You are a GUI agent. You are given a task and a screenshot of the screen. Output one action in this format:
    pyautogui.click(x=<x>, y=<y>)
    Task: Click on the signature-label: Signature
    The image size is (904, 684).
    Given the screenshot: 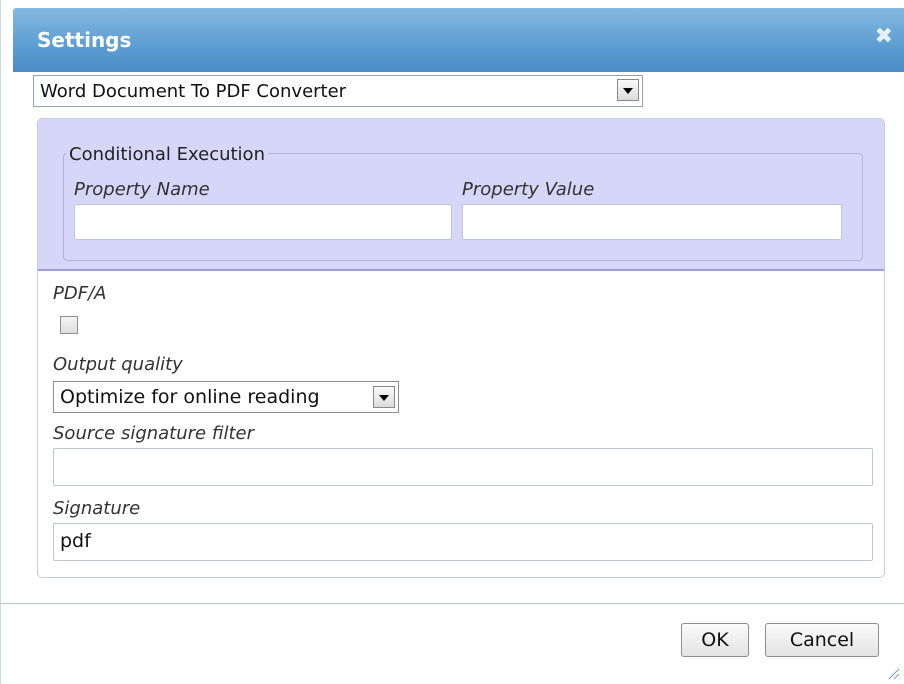 What is the action you would take?
    pyautogui.click(x=97, y=508)
    